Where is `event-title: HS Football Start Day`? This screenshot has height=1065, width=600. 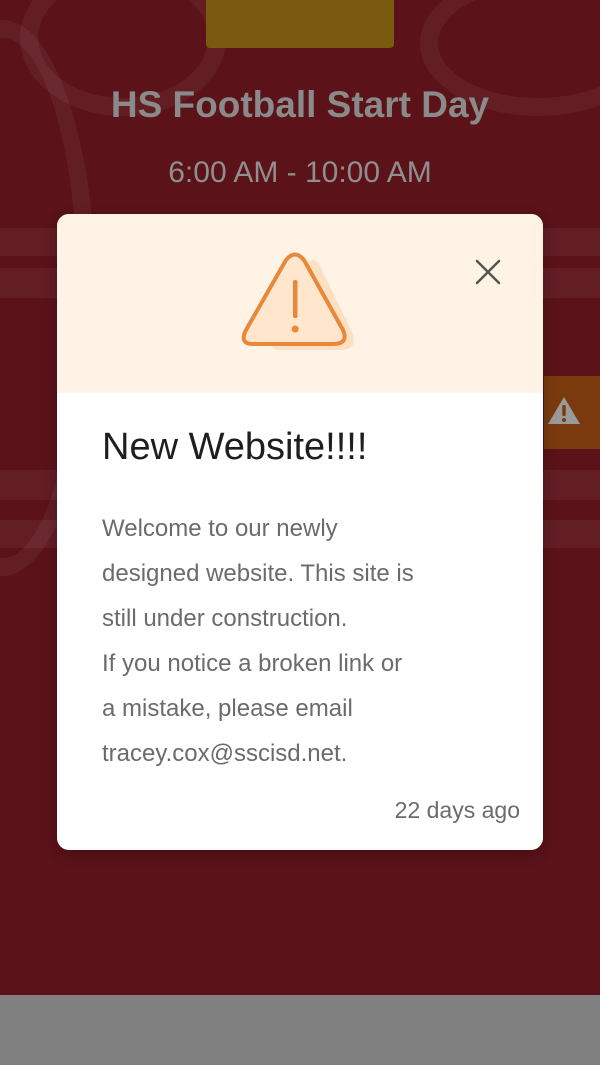 event-title: HS Football Start Day is located at coordinates (300, 104).